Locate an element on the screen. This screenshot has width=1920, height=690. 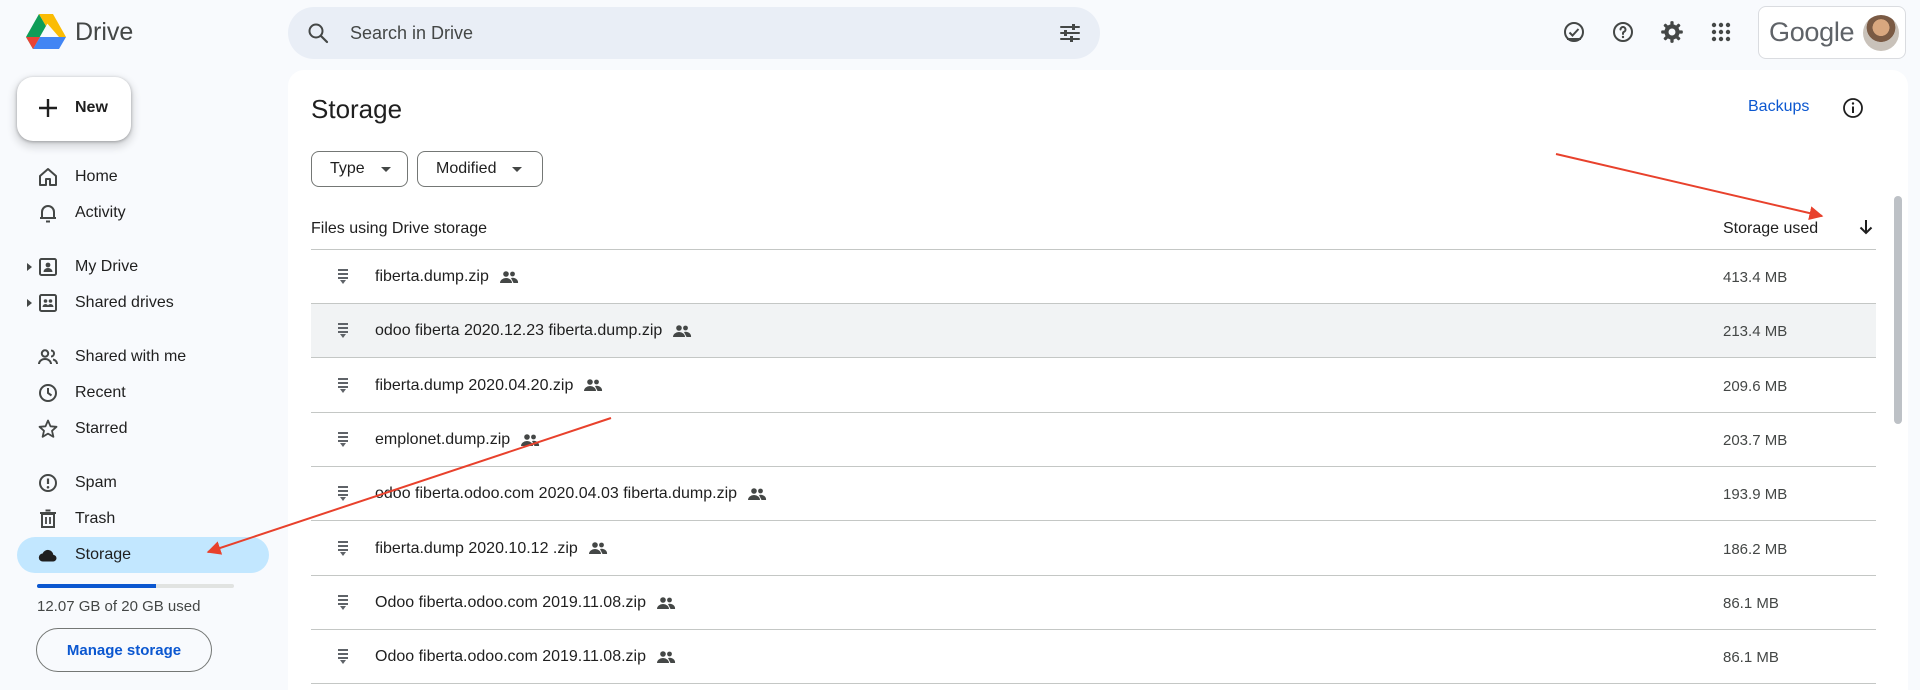
file-name-cell: odoo fiberta 2020.12.23 fiberta.dump.zip is located at coordinates (533, 331).